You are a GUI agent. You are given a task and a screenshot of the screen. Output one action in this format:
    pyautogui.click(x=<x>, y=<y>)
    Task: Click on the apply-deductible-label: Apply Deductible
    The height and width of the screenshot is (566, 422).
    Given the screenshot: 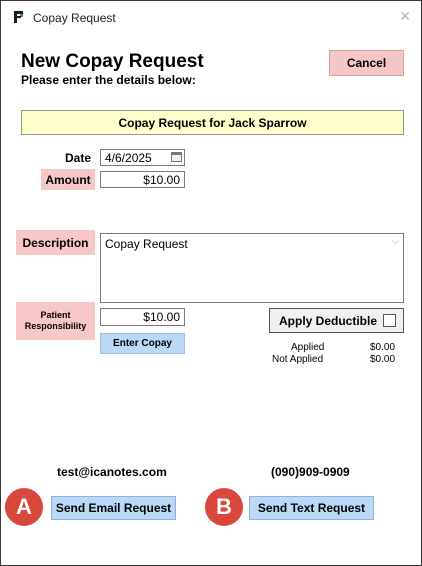 What is the action you would take?
    pyautogui.click(x=328, y=320)
    